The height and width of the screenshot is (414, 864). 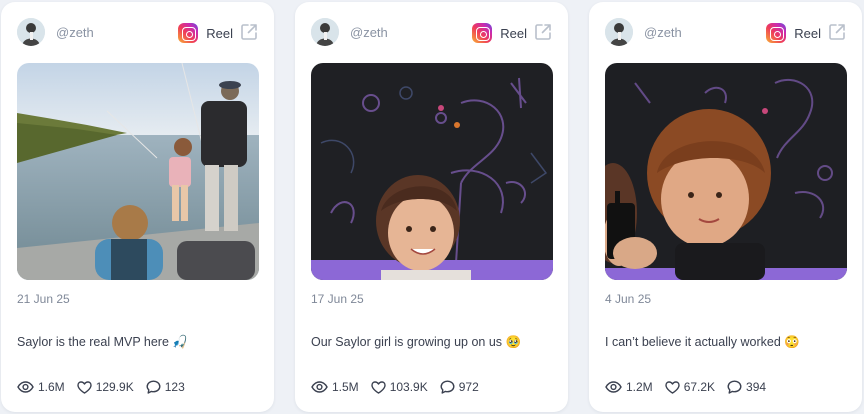 I want to click on post-caption: I can’t believe it actually worked 😳, so click(x=702, y=342).